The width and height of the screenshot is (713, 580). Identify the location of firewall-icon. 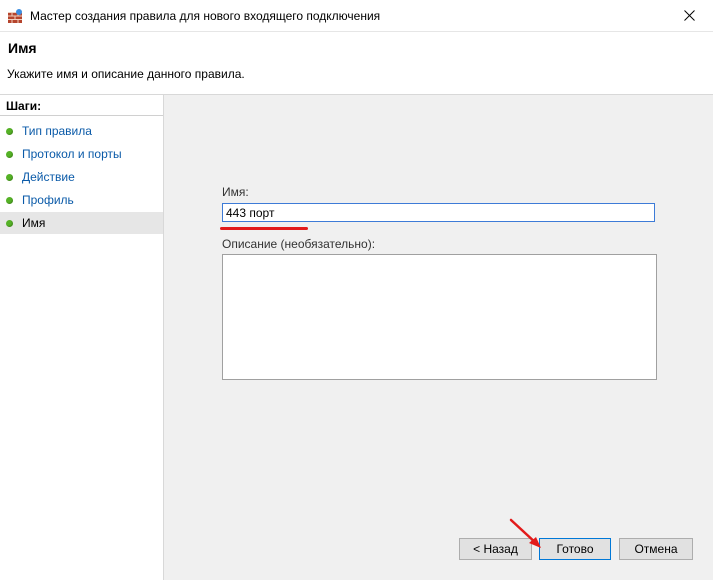
(15, 16).